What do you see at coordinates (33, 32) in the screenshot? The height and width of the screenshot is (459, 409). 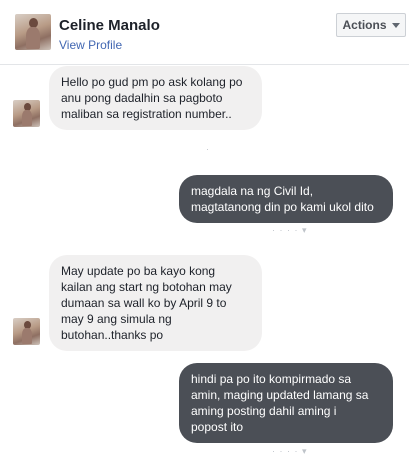 I see `contact-avatar` at bounding box center [33, 32].